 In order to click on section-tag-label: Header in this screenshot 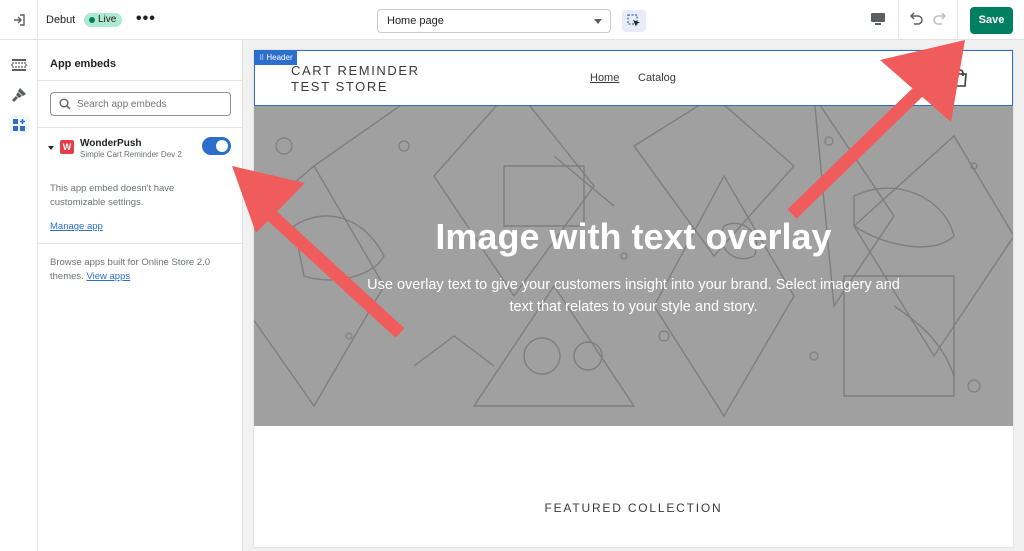, I will do `click(279, 57)`.